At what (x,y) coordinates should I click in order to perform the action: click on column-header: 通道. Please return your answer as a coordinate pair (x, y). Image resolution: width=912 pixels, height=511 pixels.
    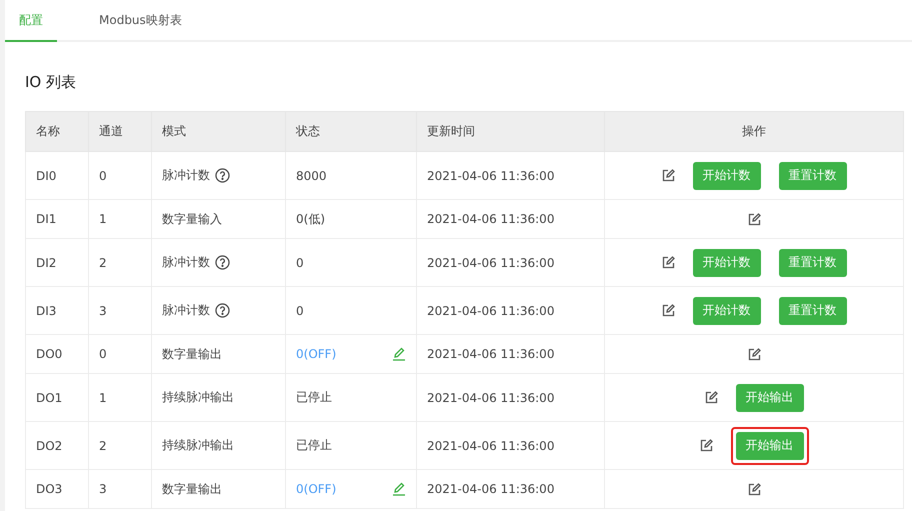
    Looking at the image, I should click on (120, 132).